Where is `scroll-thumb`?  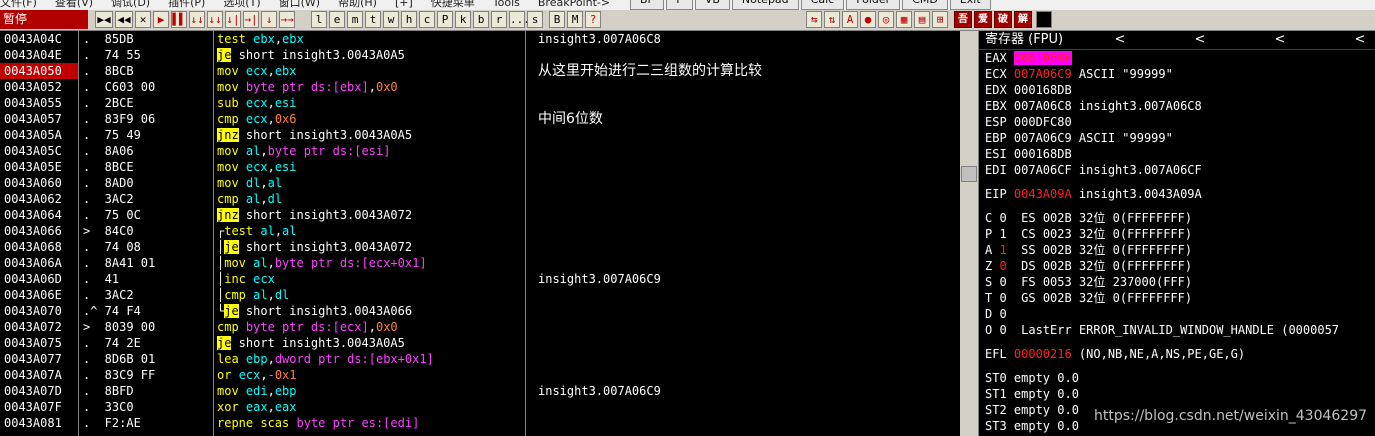 scroll-thumb is located at coordinates (969, 174).